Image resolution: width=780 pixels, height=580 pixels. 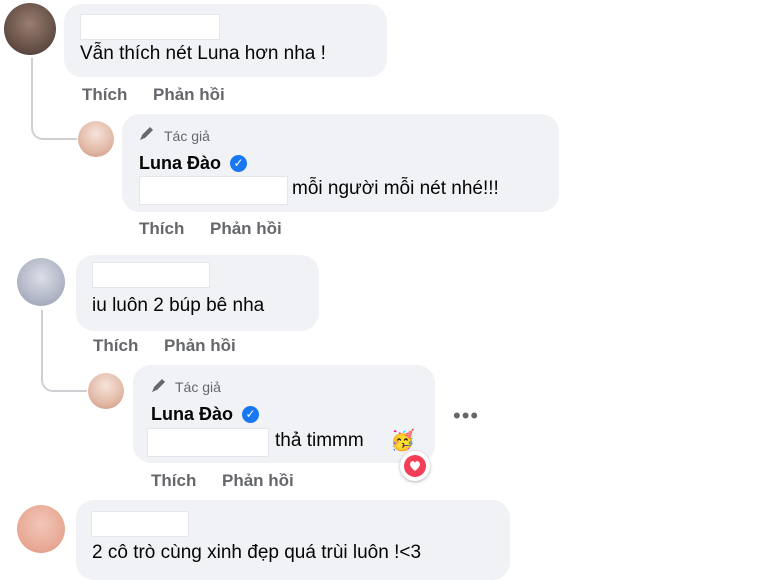 I want to click on comment-text: iu luôn 2 búp bê nha, so click(x=178, y=305).